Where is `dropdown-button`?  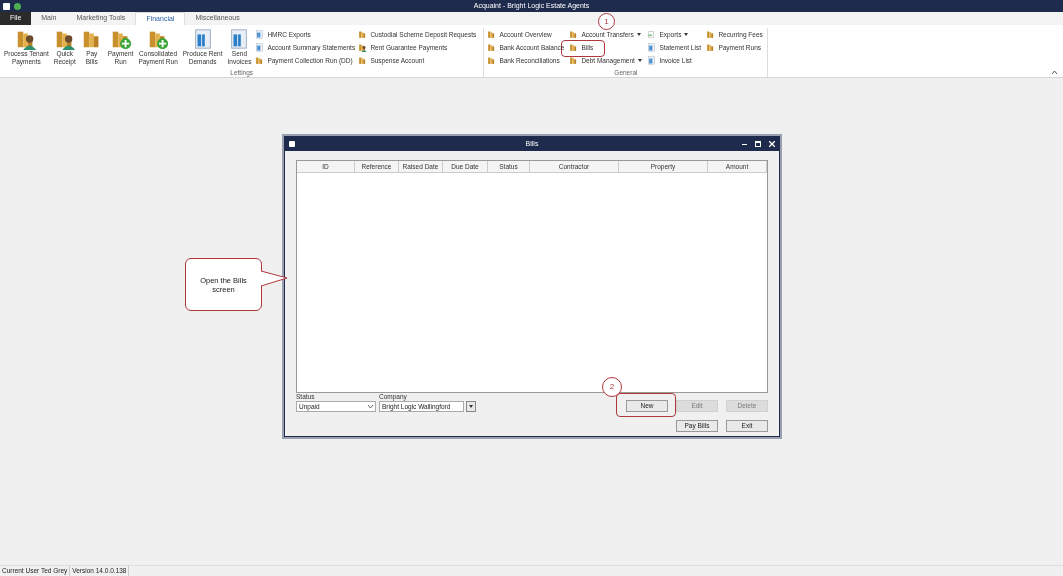 dropdown-button is located at coordinates (471, 406).